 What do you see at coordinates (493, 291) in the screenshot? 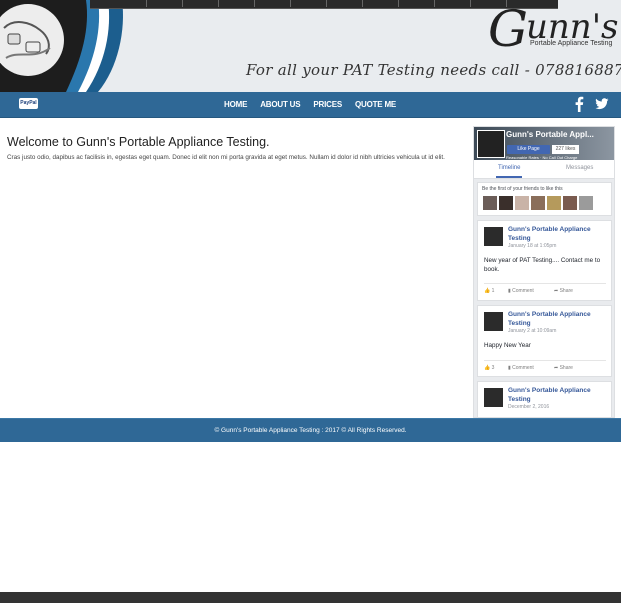
I see `post-like-count: 1` at bounding box center [493, 291].